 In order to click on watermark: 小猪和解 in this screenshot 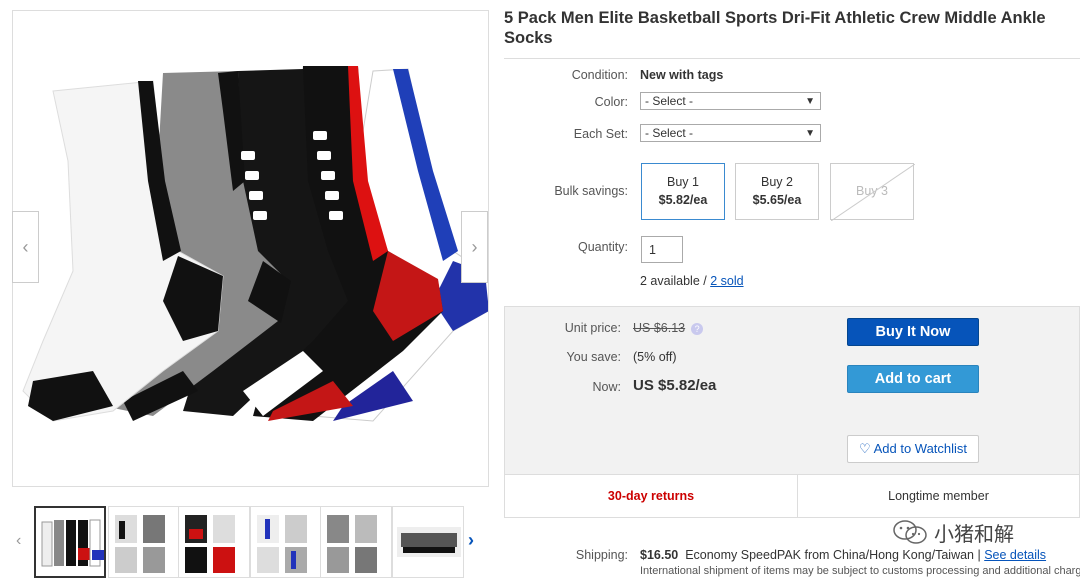, I will do `click(982, 532)`.